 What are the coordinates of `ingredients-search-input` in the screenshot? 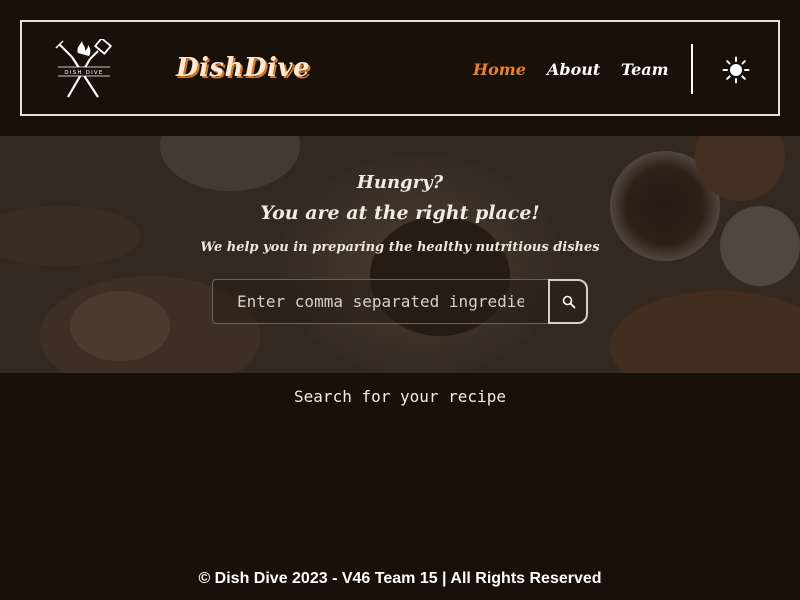 It's located at (380, 301).